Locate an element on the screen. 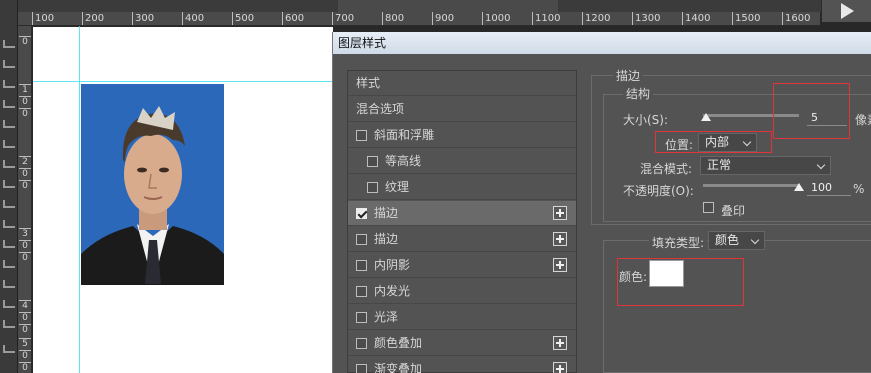 This screenshot has height=373, width=871. ruler-tick: 100 is located at coordinates (43, 18).